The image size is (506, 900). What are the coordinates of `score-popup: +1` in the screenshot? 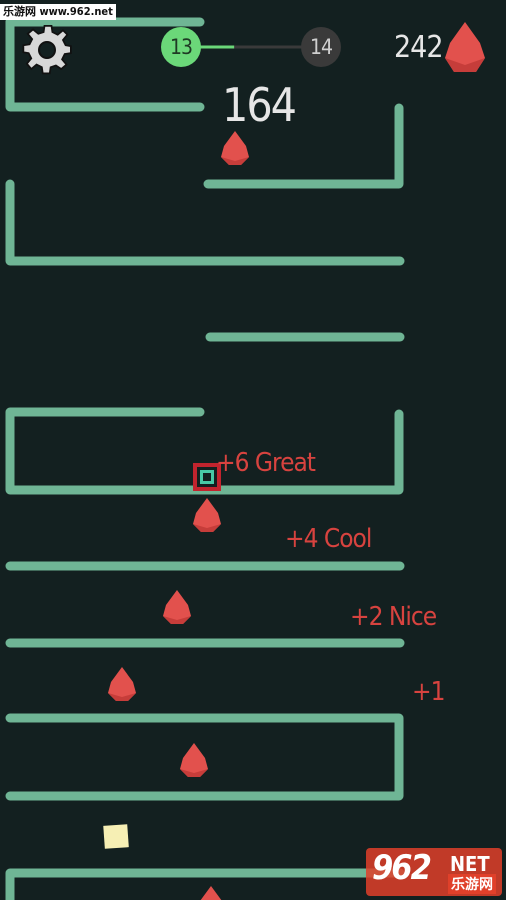 It's located at (428, 692).